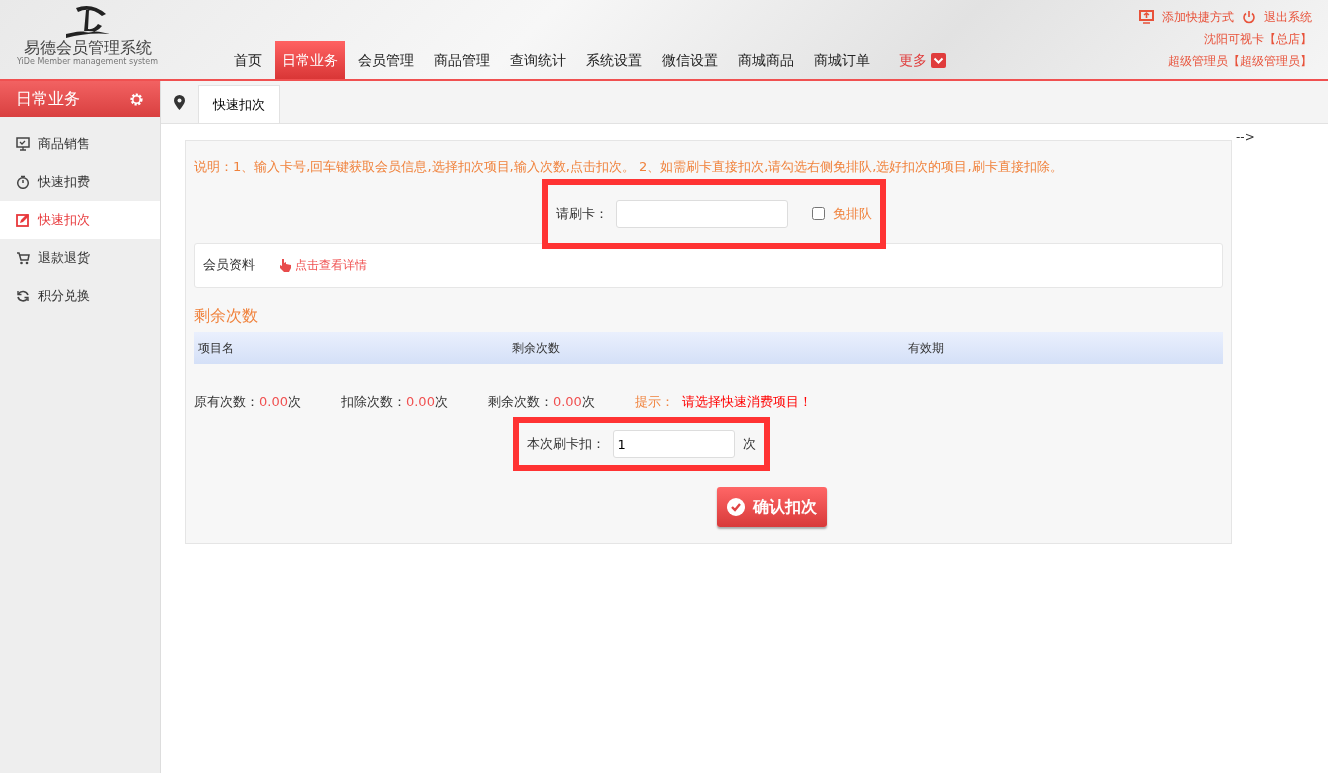 This screenshot has height=774, width=1328. I want to click on nav-tab: 商品管理, so click(462, 60).